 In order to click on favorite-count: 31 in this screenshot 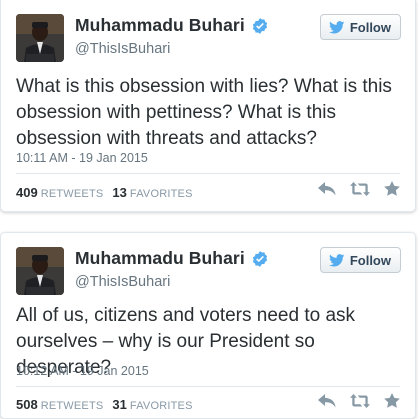, I will do `click(119, 404)`.